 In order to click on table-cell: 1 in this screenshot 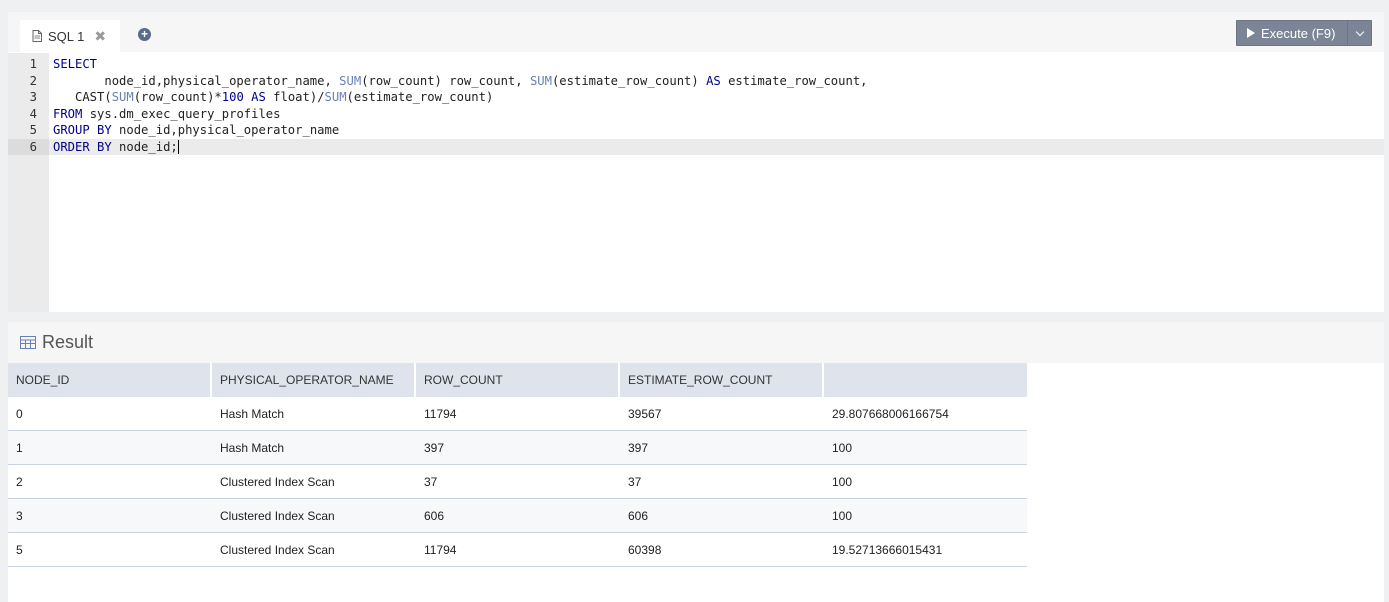, I will do `click(19, 447)`.